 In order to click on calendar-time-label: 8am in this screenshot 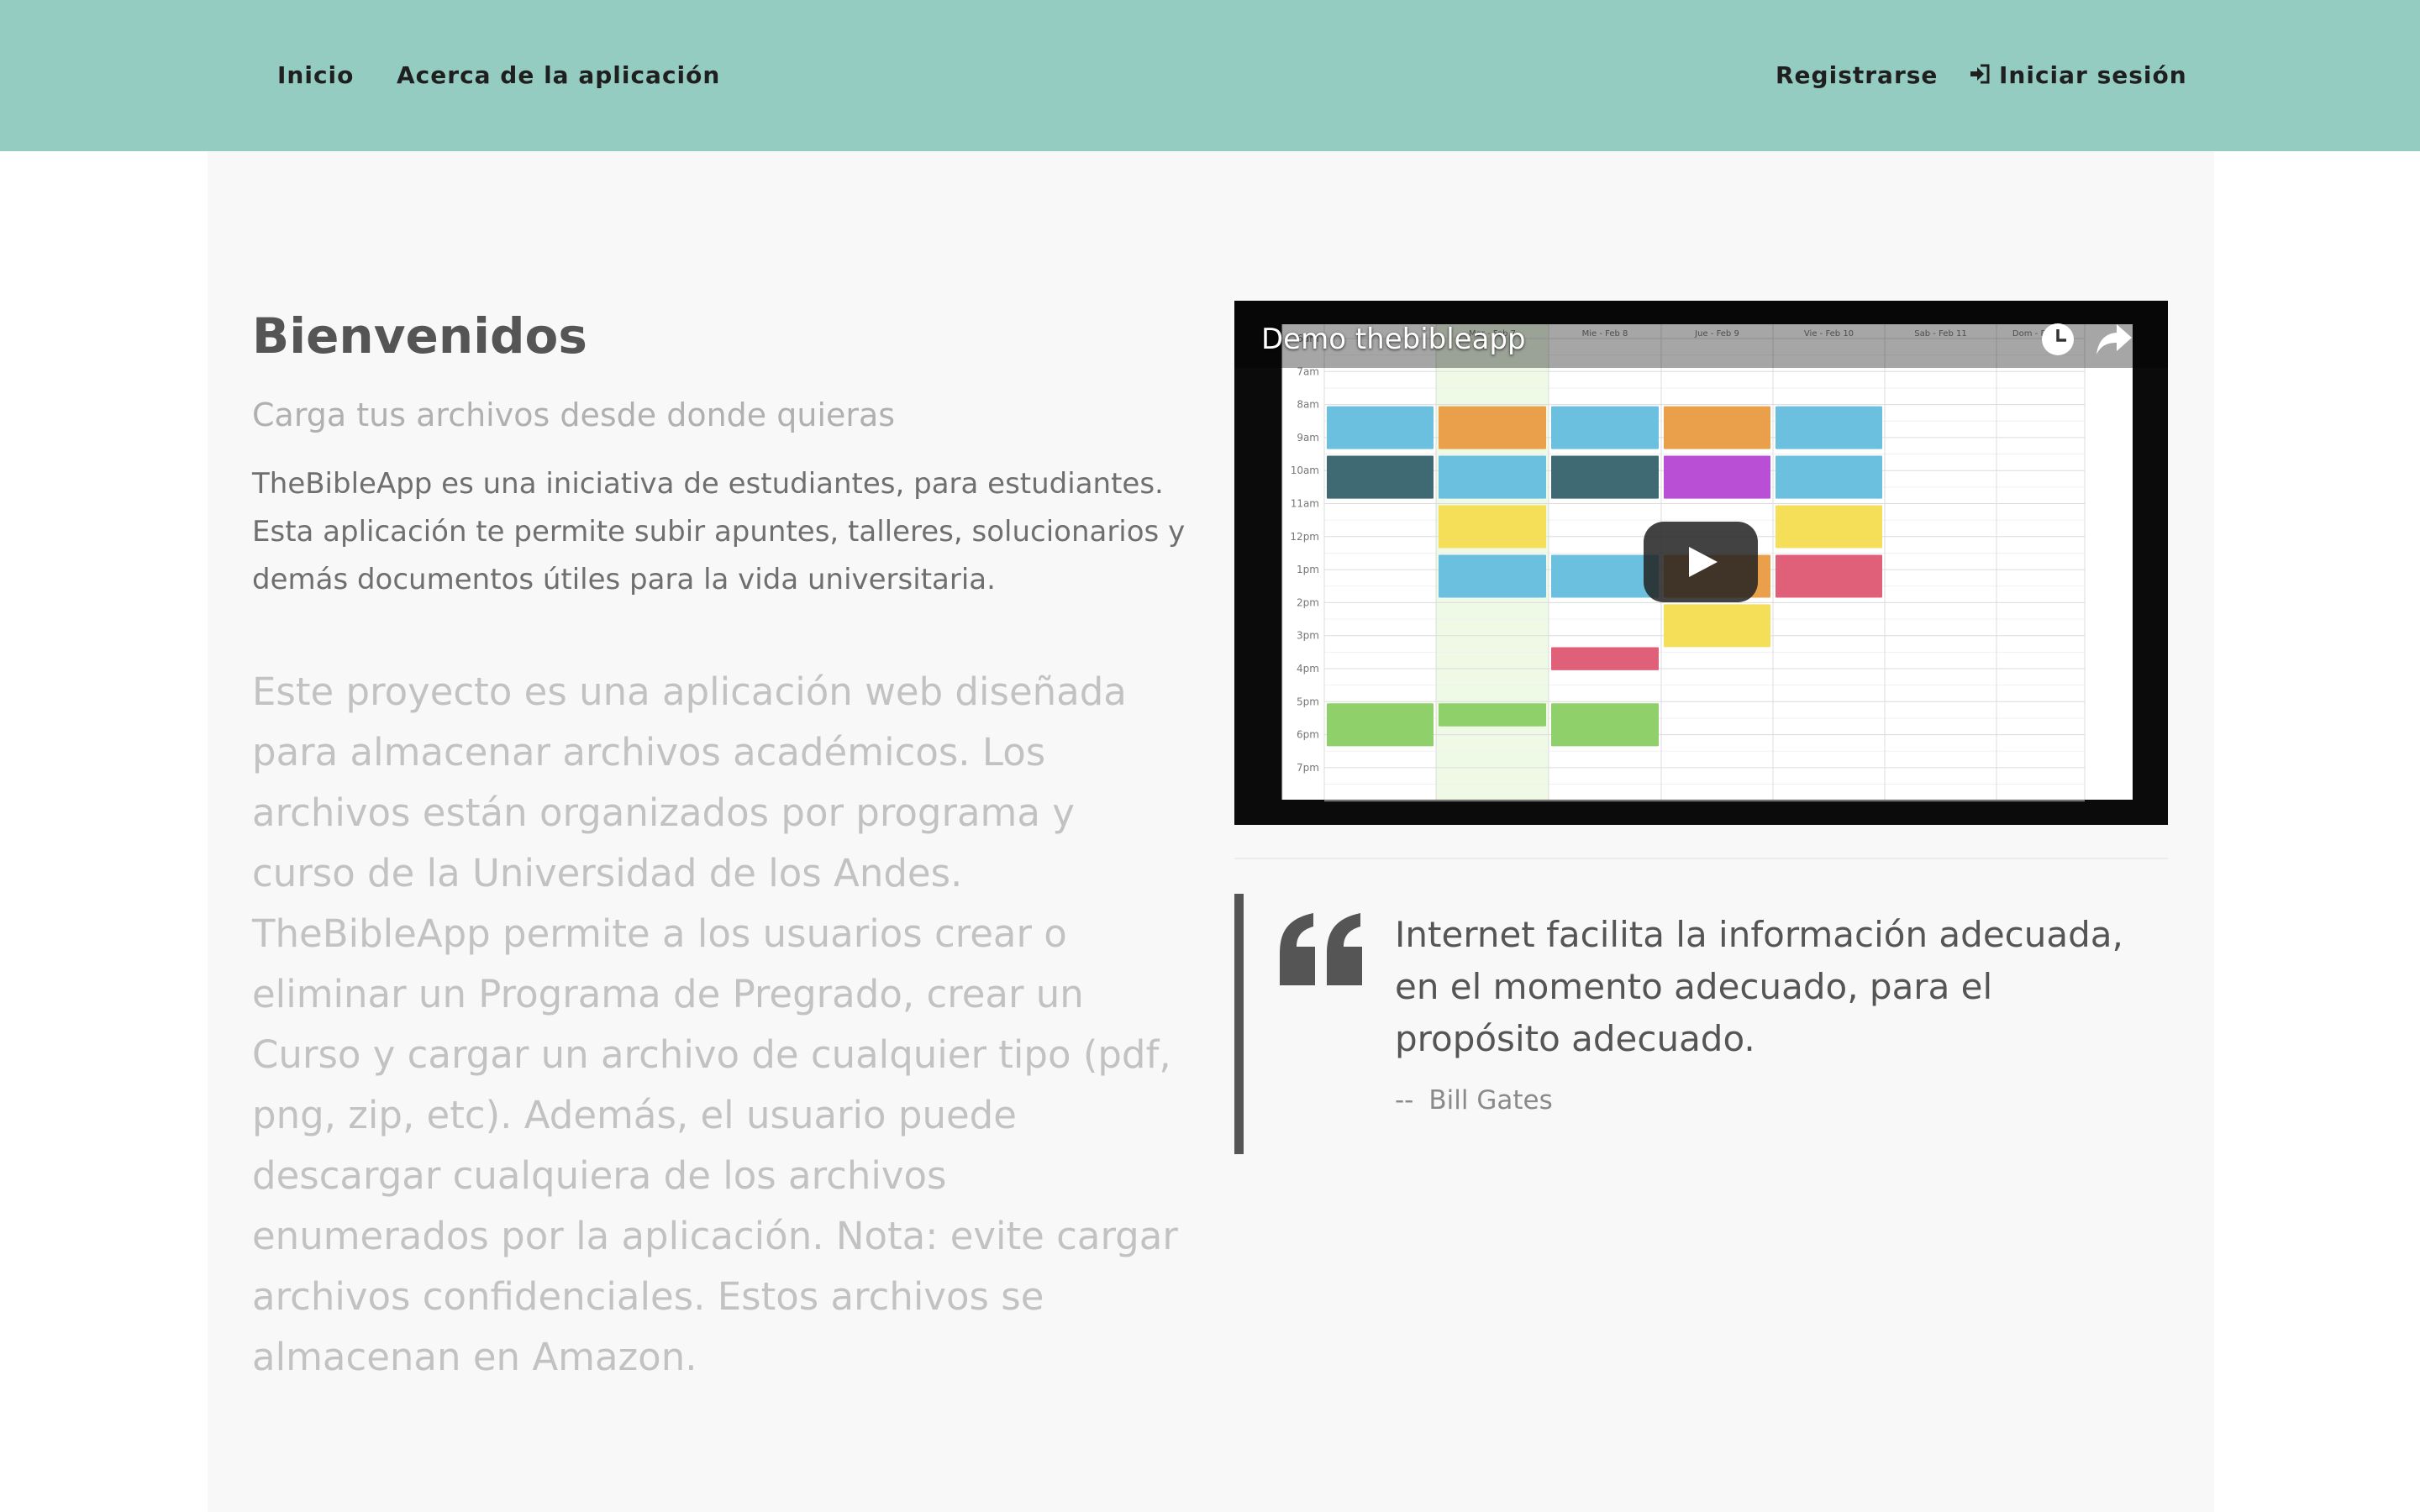, I will do `click(1308, 405)`.